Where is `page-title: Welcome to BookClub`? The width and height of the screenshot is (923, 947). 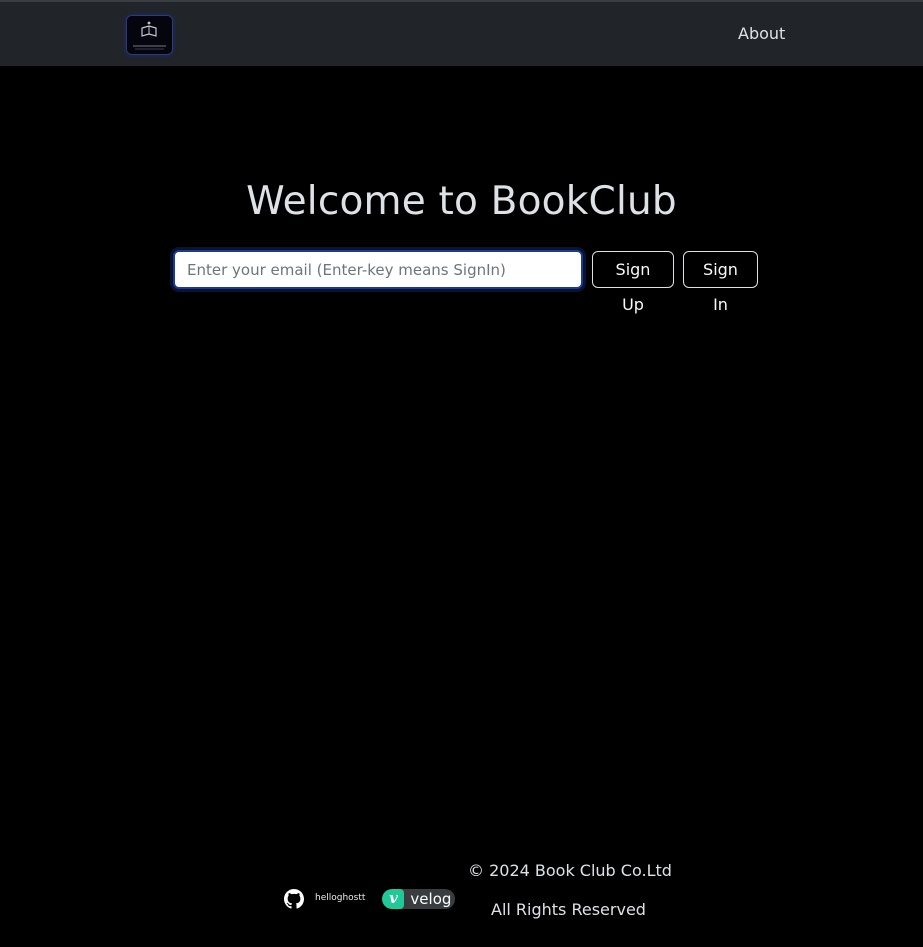
page-title: Welcome to BookClub is located at coordinates (461, 201).